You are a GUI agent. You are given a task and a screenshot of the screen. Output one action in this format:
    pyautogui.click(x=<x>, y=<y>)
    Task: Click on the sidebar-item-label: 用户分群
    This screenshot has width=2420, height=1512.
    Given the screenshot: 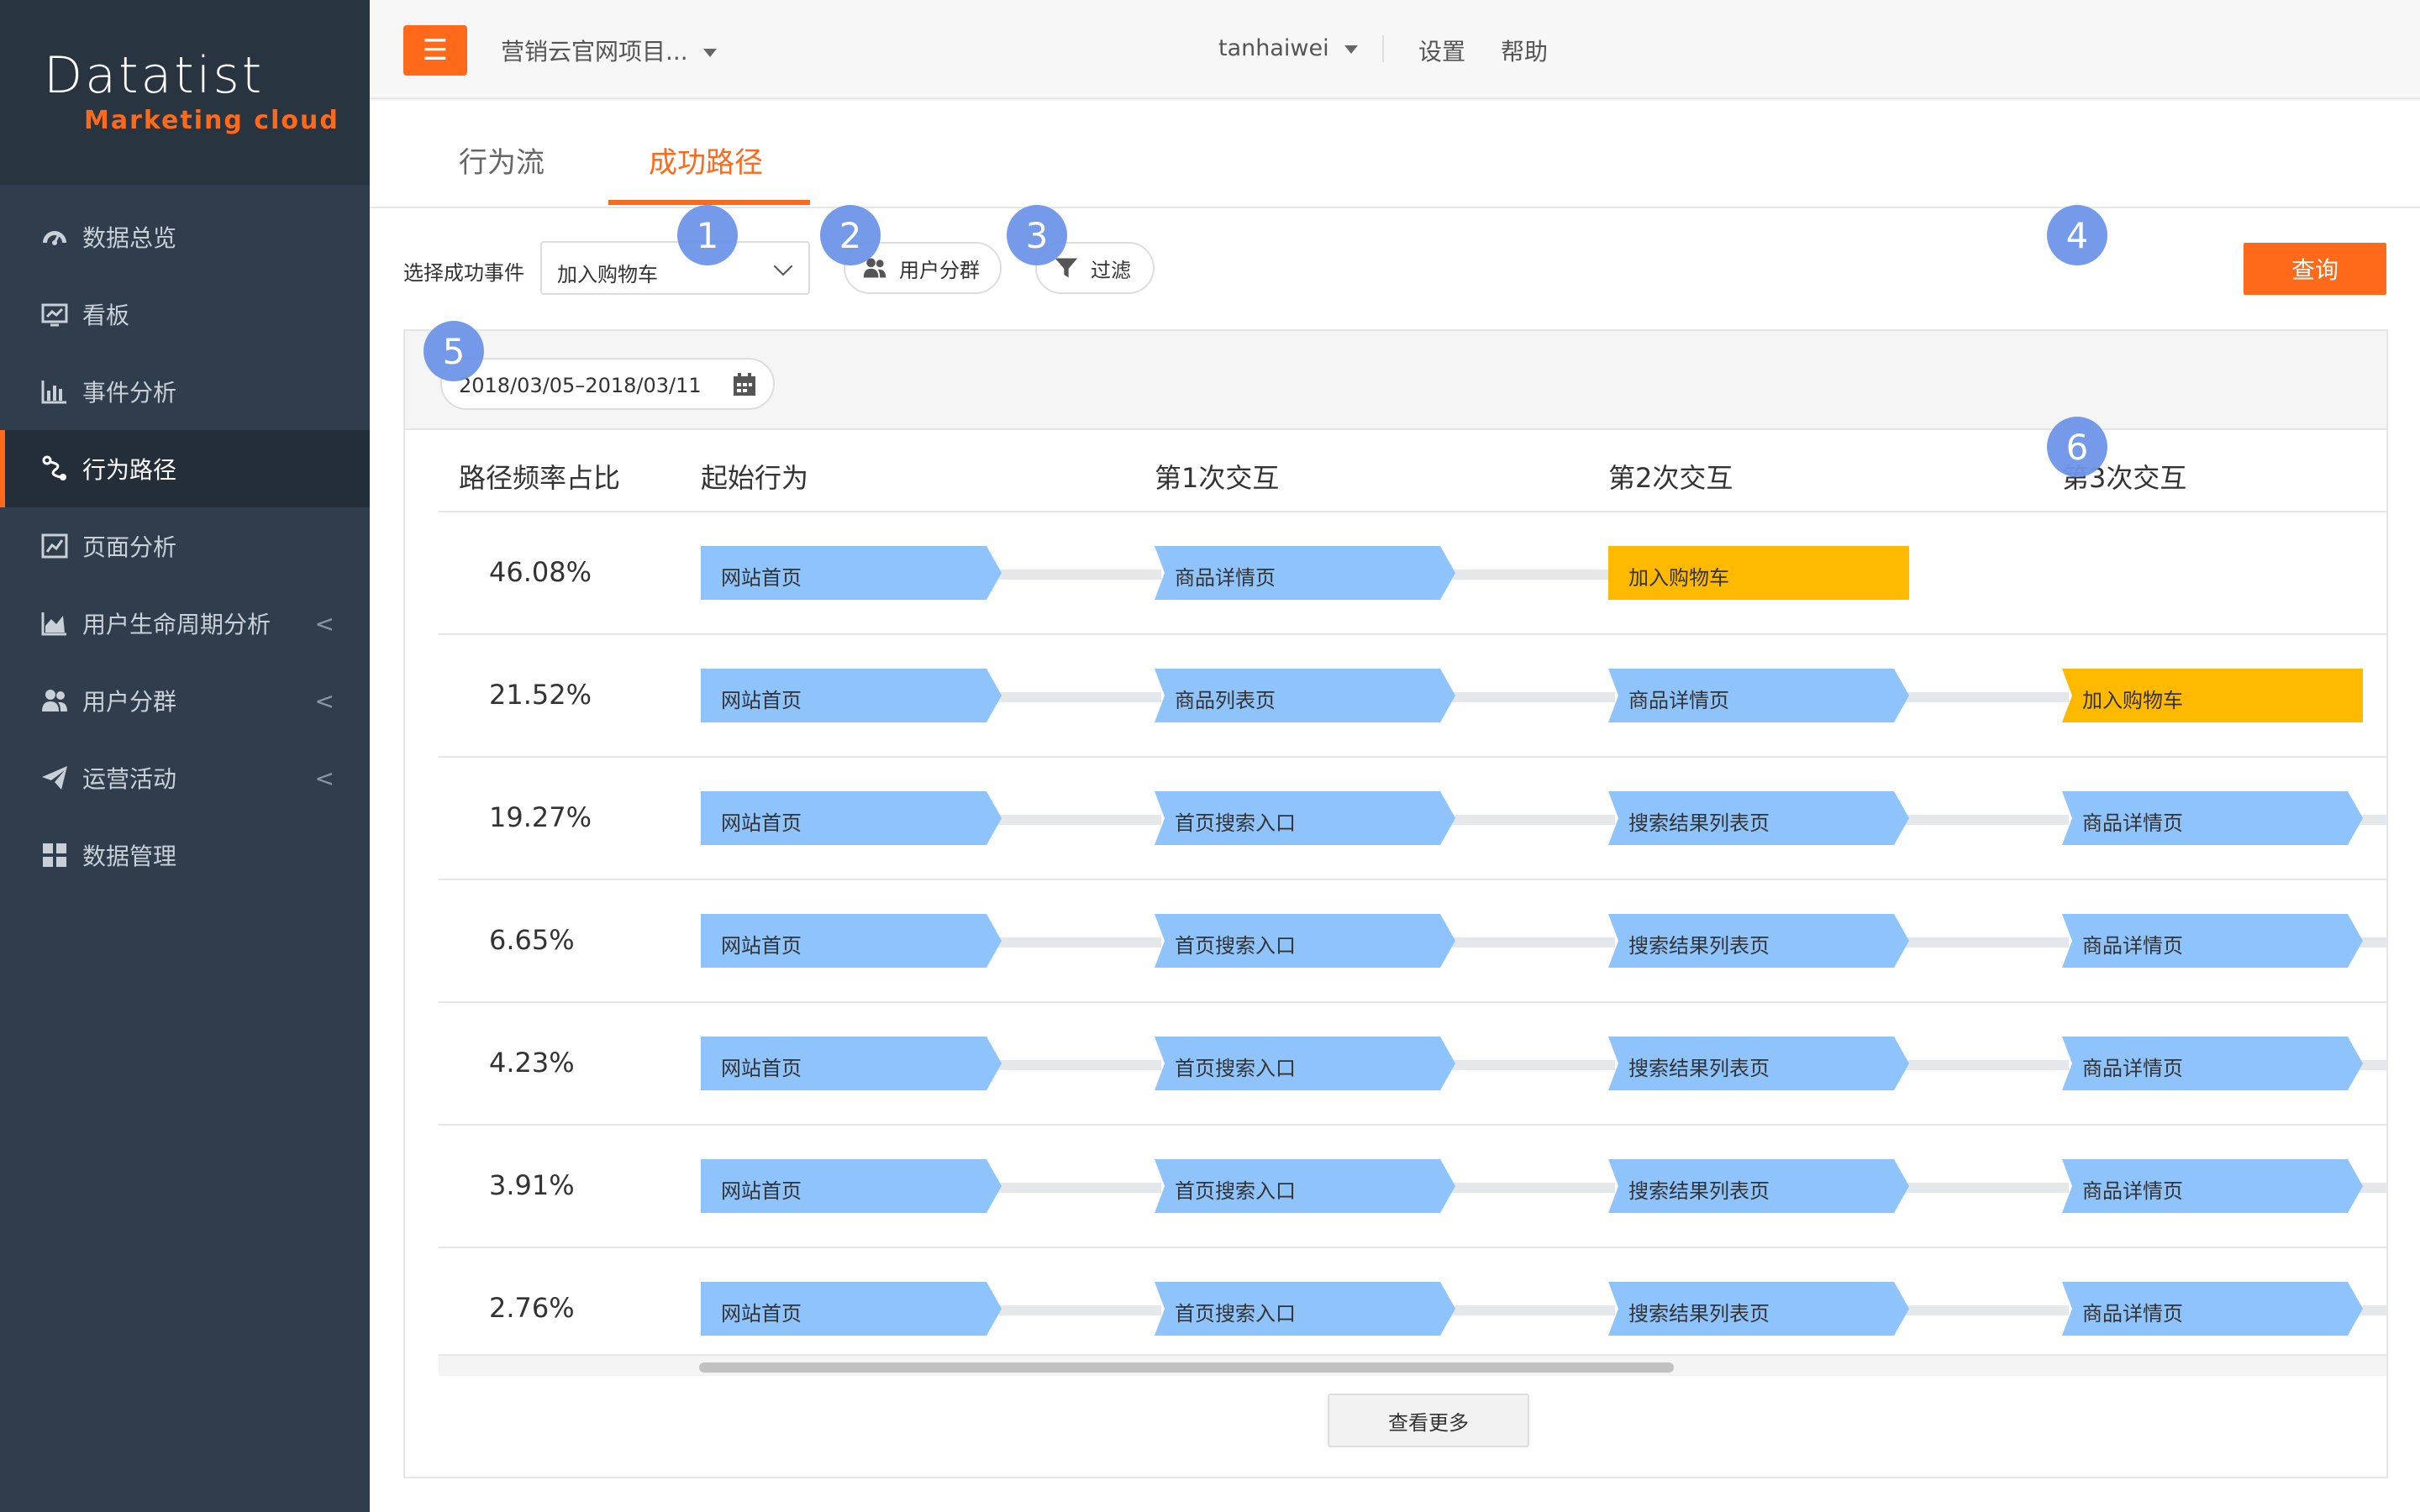 What is the action you would take?
    pyautogui.click(x=129, y=702)
    